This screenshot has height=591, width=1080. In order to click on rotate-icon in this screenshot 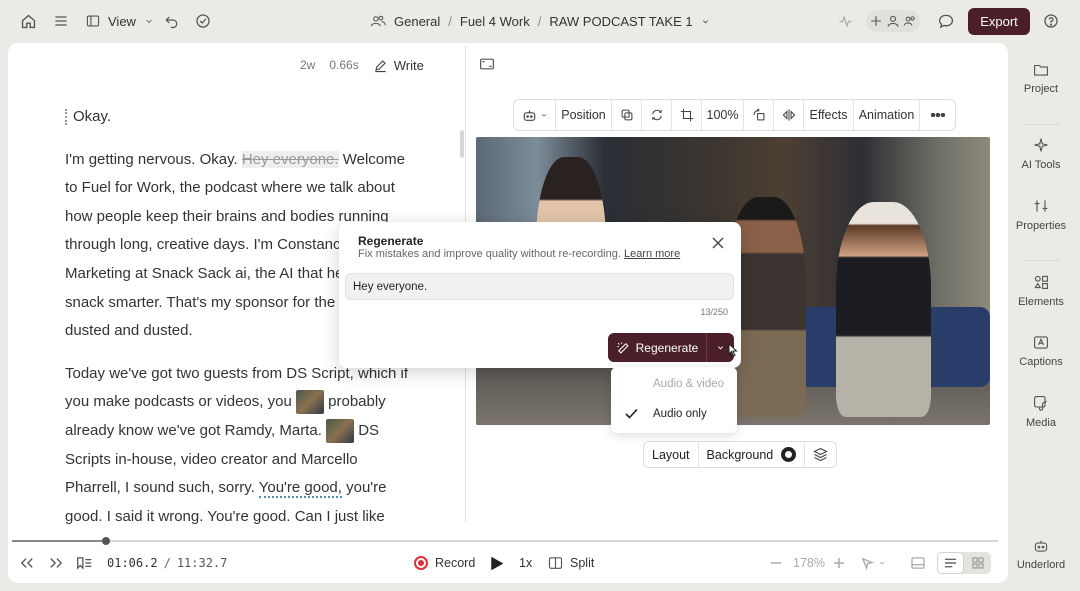, I will do `click(759, 115)`.